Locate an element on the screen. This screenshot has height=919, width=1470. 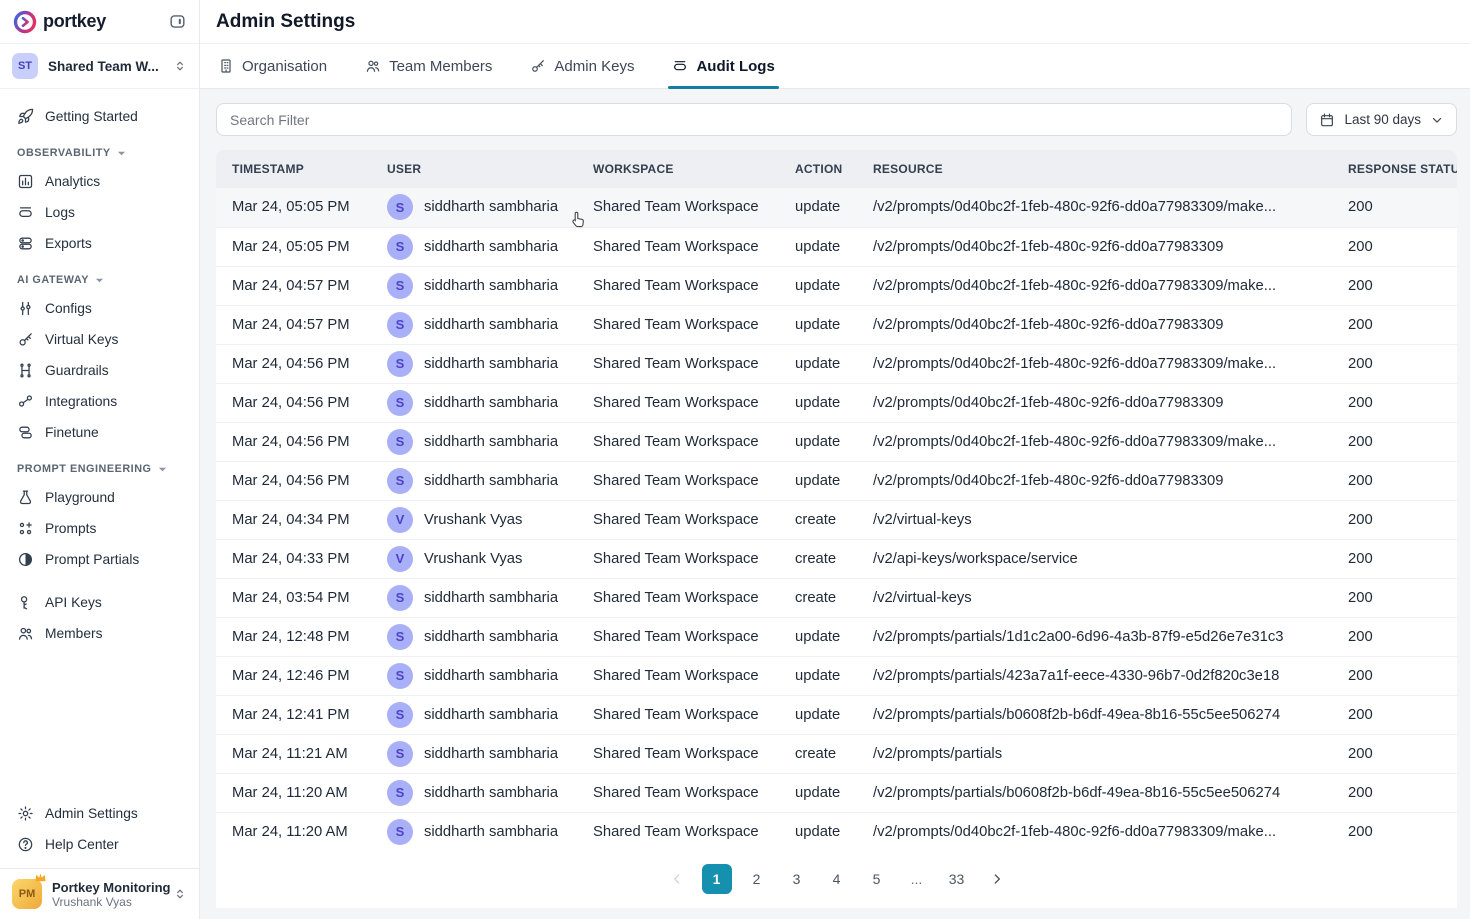
user-cell: Ssiddharth sambharia is located at coordinates (474, 246).